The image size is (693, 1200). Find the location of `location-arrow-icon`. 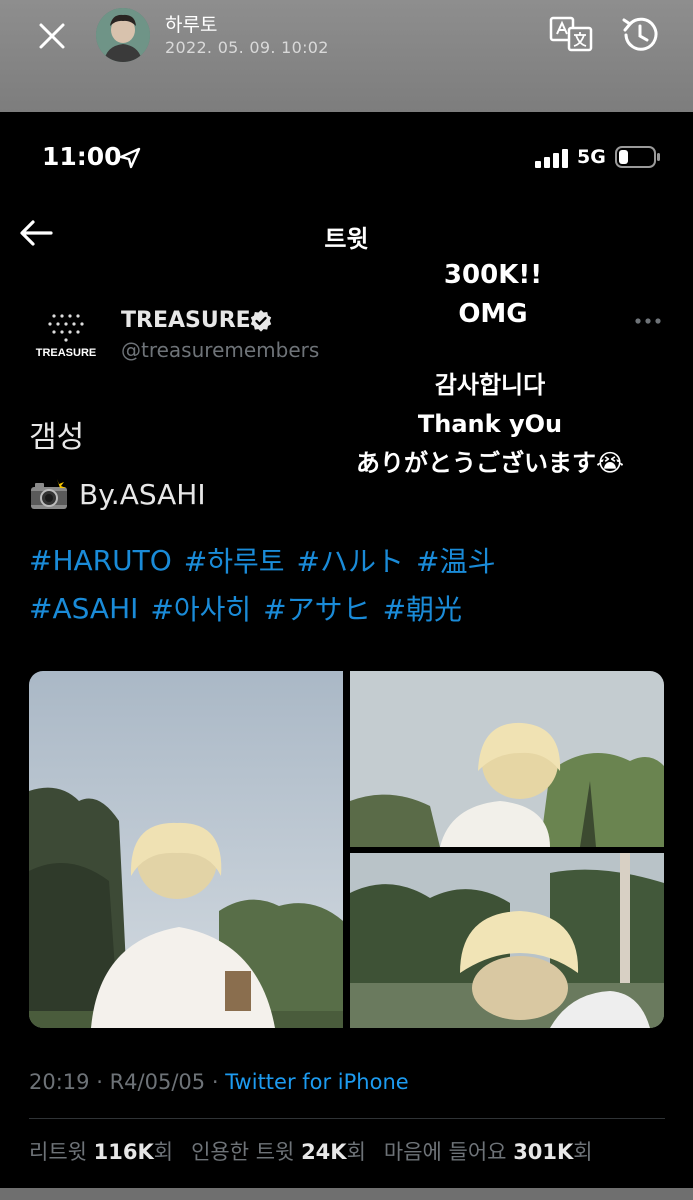

location-arrow-icon is located at coordinates (130, 158).